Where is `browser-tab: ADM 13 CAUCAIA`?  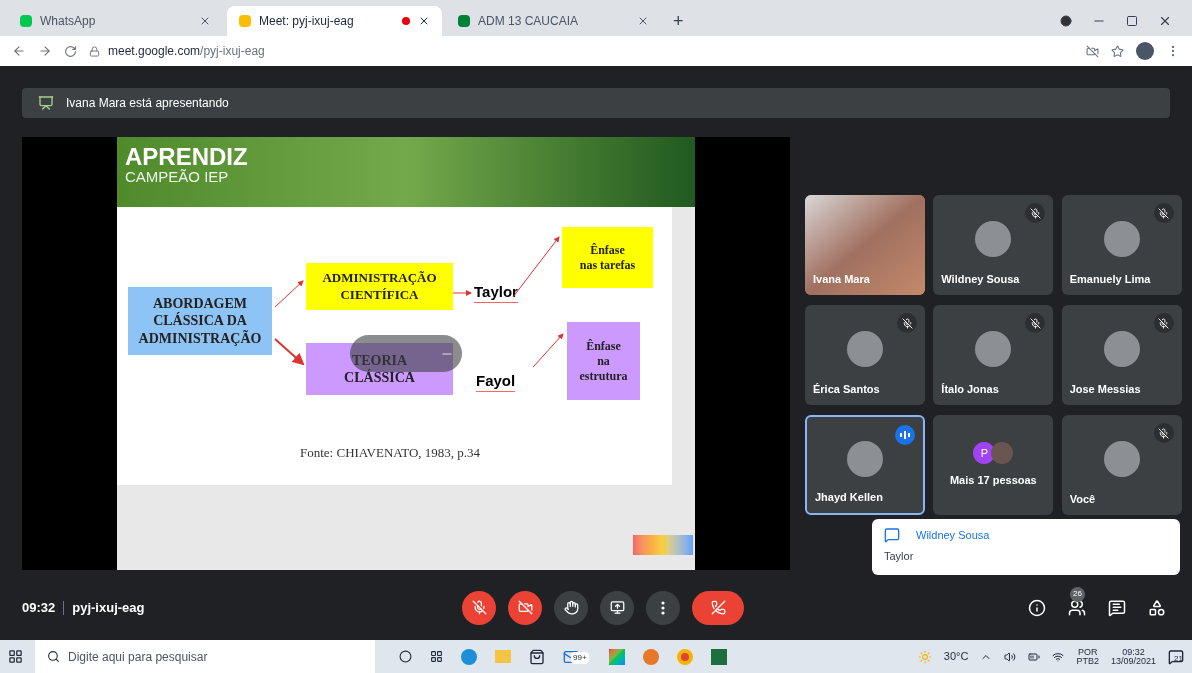 browser-tab: ADM 13 CAUCAIA is located at coordinates (553, 21).